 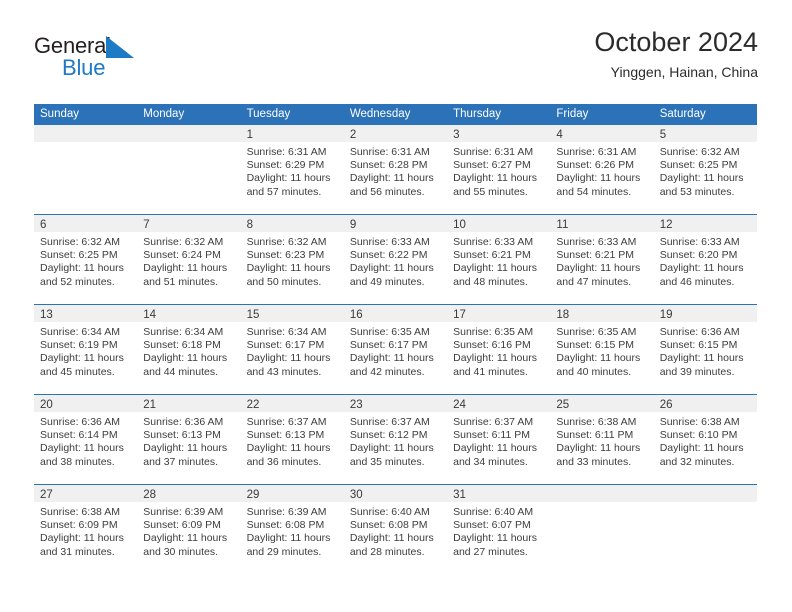 I want to click on day-number-band: 1, so click(x=292, y=133).